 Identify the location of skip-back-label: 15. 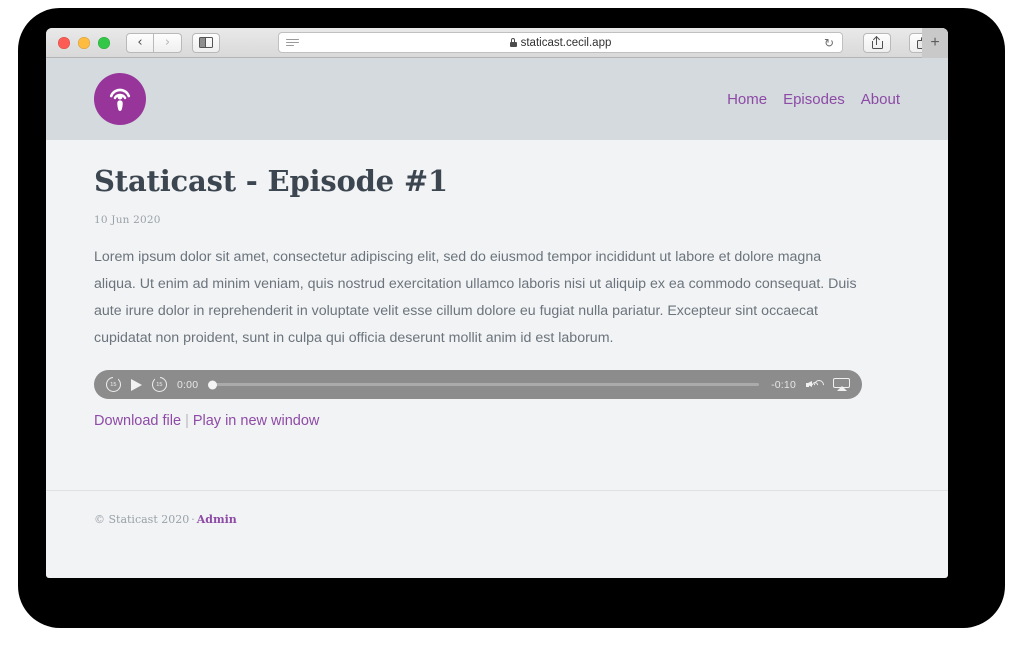
(113, 384).